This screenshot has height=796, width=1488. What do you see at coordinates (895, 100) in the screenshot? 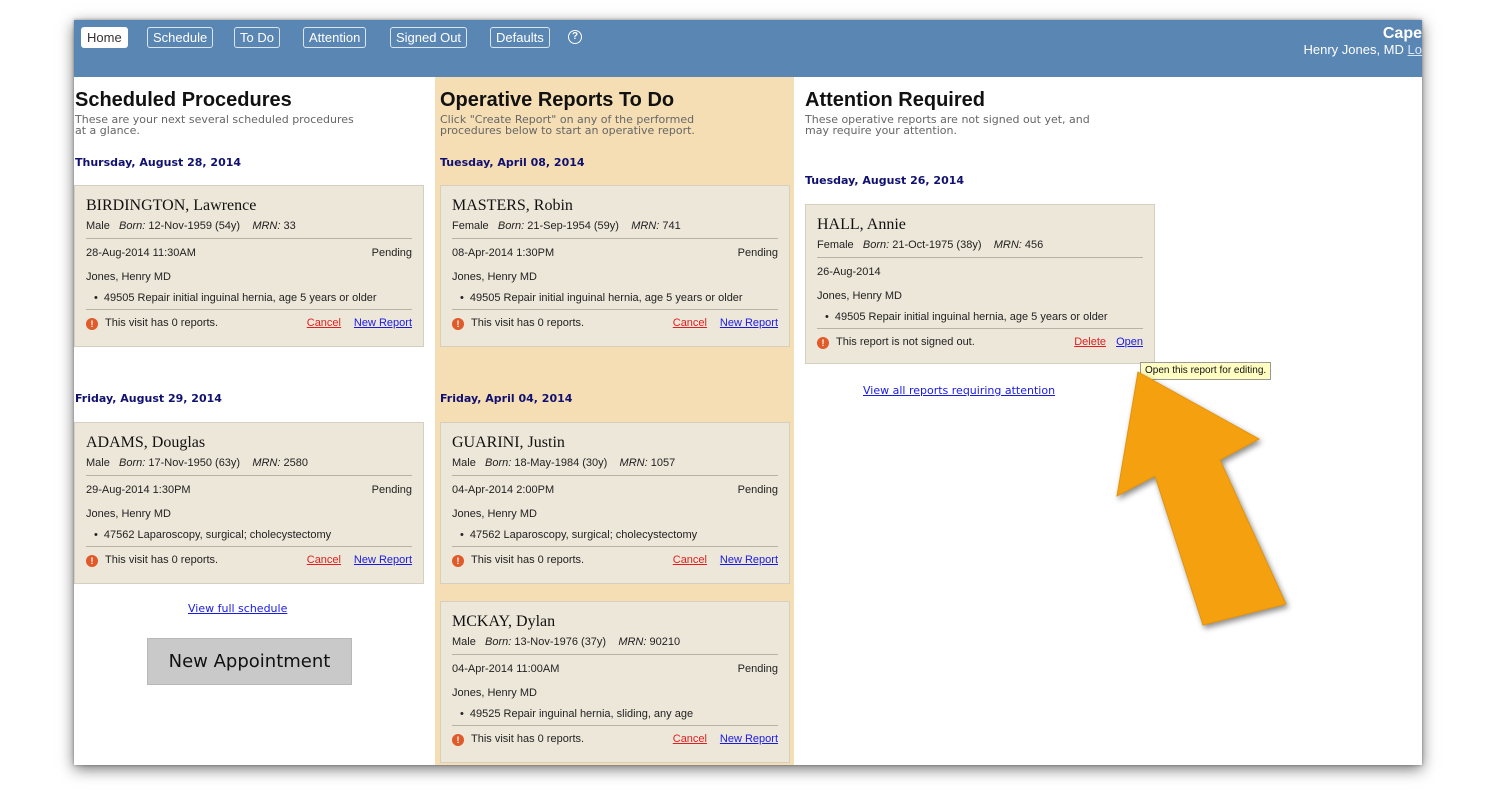
I see `attention-title: Attention Required` at bounding box center [895, 100].